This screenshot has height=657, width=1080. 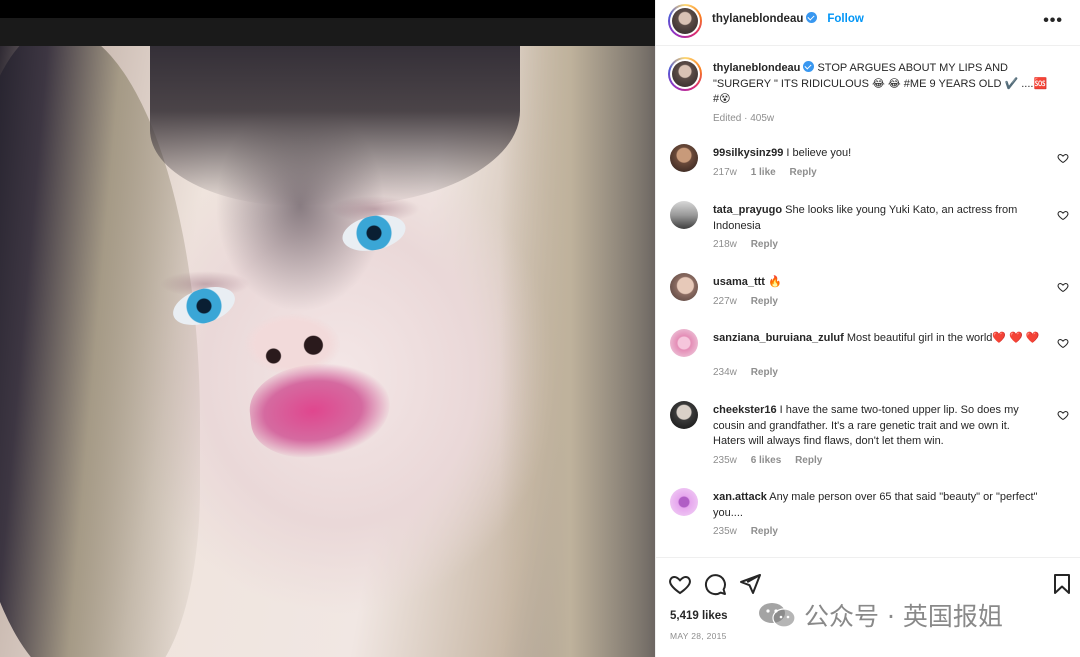 I want to click on comment-text: usama_ttt 🔥, so click(x=878, y=283).